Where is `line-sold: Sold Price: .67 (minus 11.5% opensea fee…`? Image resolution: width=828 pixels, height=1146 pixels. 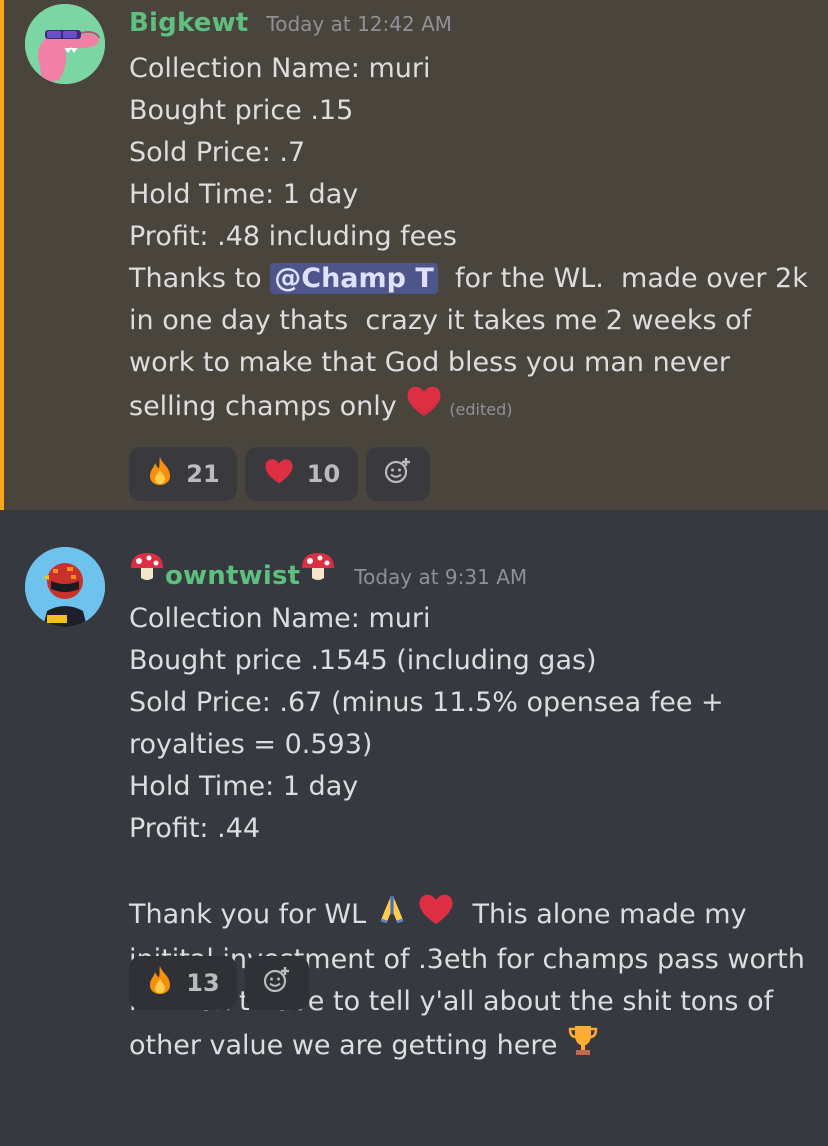 line-sold: Sold Price: .67 (minus 11.5% opensea fee… is located at coordinates (431, 723).